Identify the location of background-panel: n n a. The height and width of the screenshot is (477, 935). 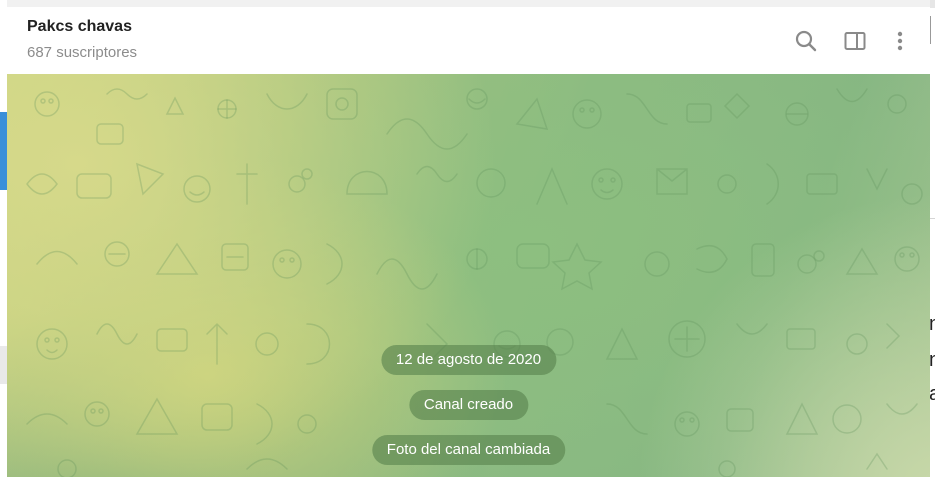
(932, 238).